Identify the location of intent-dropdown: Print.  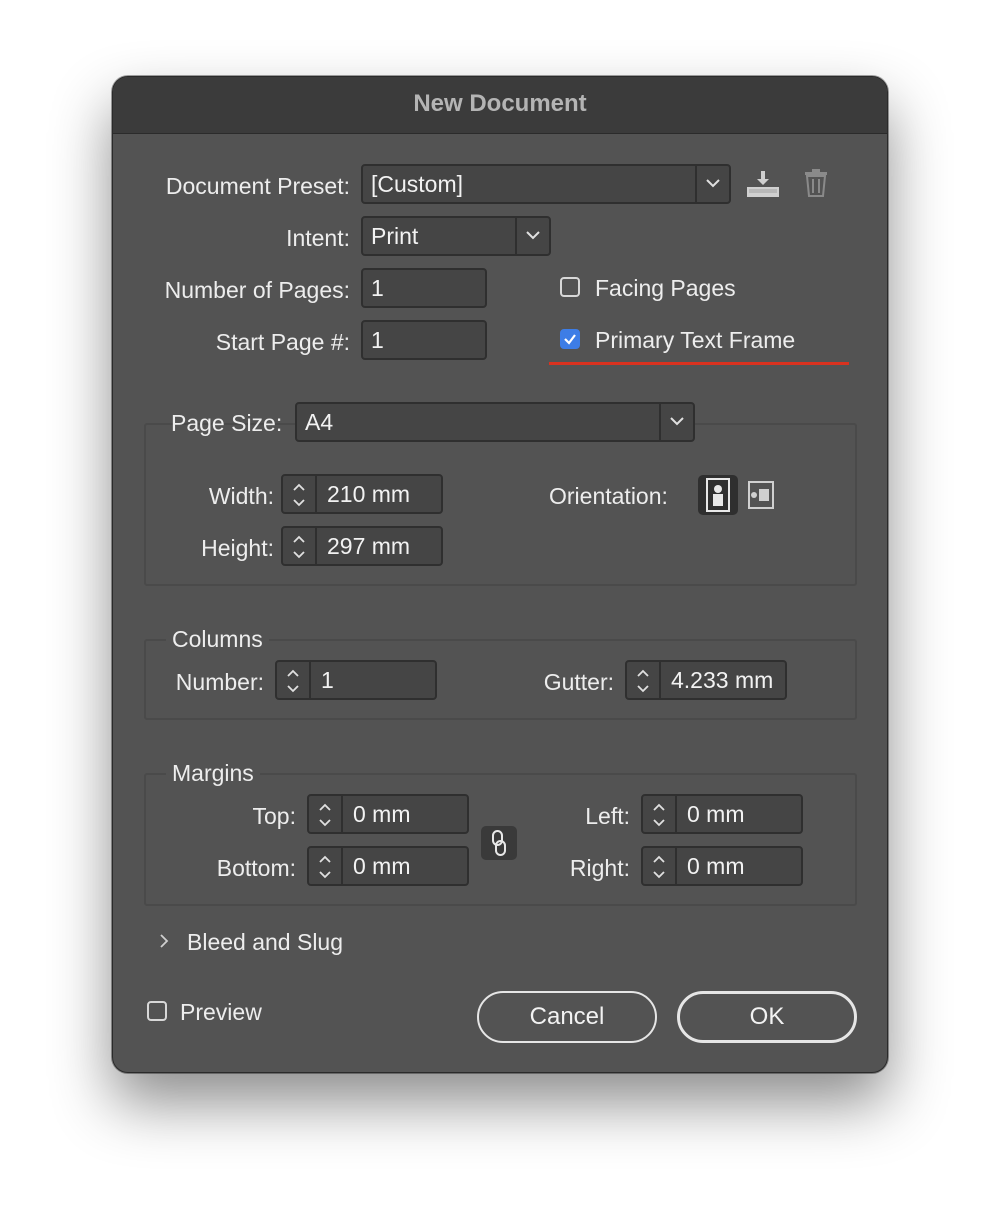
(456, 236).